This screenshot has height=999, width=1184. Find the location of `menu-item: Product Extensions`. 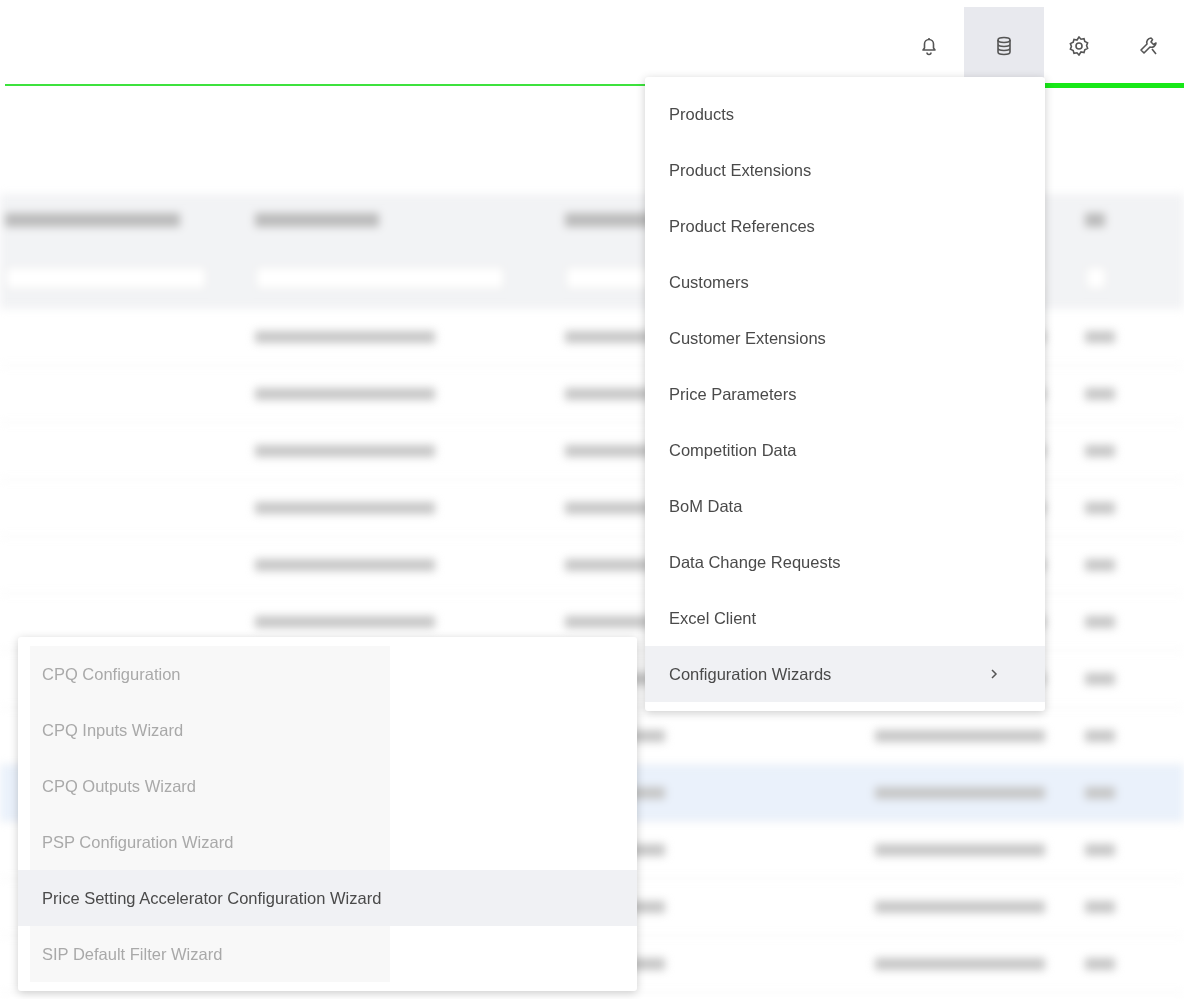

menu-item: Product Extensions is located at coordinates (845, 170).